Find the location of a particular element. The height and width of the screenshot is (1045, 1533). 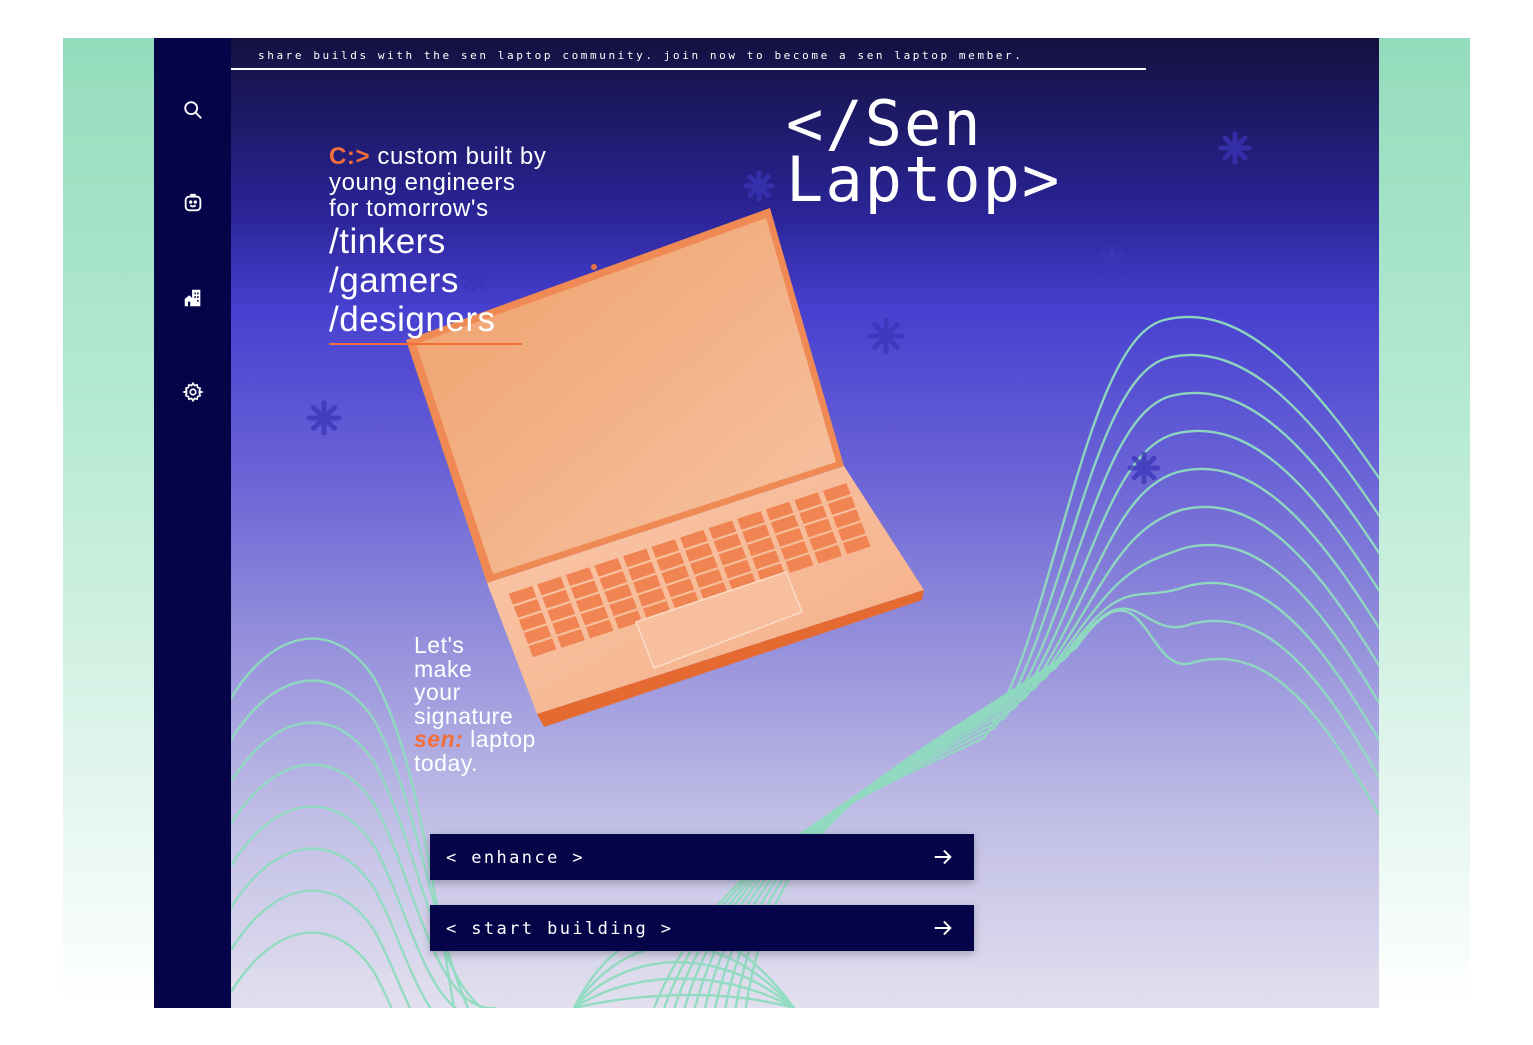

prompt-symbol: C:> is located at coordinates (350, 156).